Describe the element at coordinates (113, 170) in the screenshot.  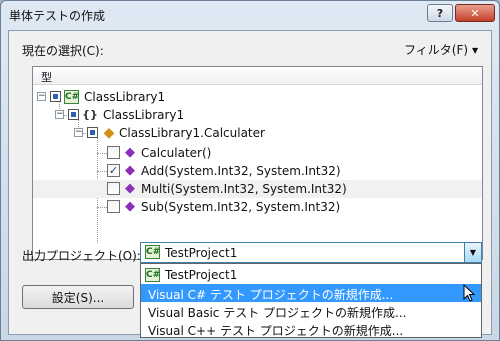
I see `method-checkbox-checked: ✓` at that location.